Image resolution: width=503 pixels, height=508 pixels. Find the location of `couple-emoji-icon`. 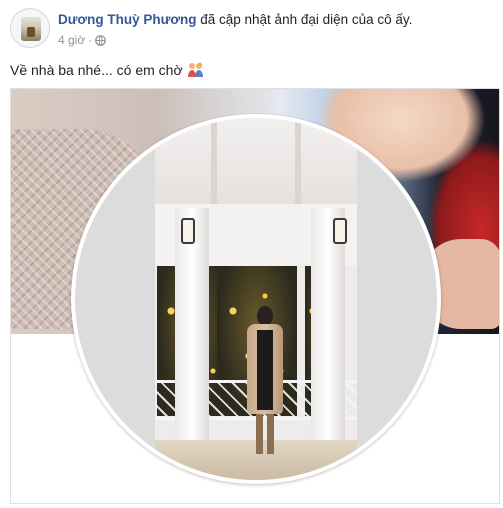

couple-emoji-icon is located at coordinates (196, 70).